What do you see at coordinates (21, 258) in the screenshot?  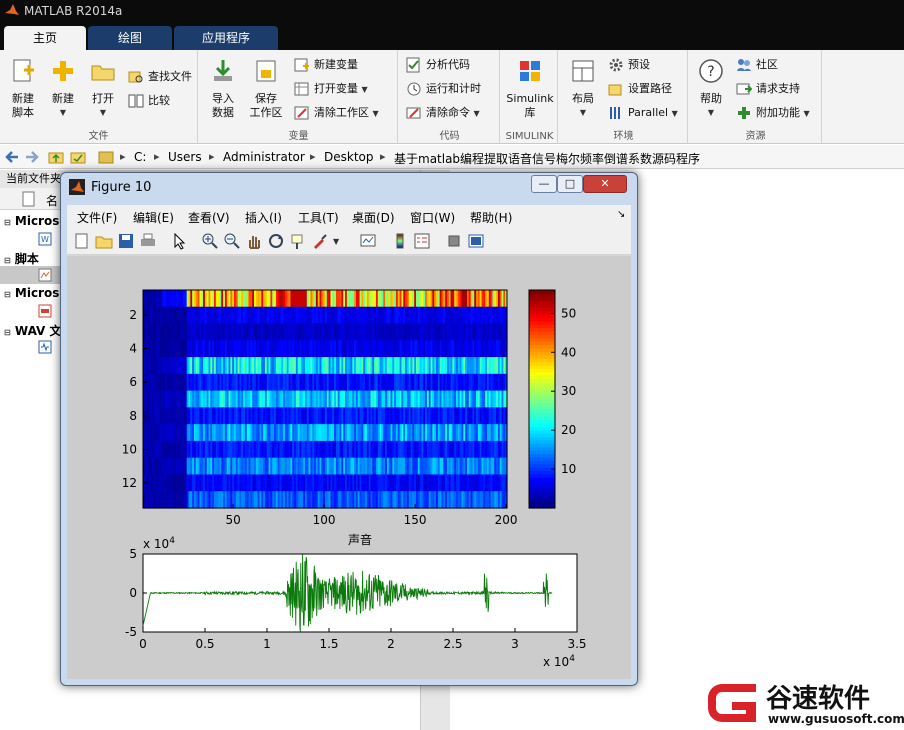 I see `section-scripts: ⊟ 脚本` at bounding box center [21, 258].